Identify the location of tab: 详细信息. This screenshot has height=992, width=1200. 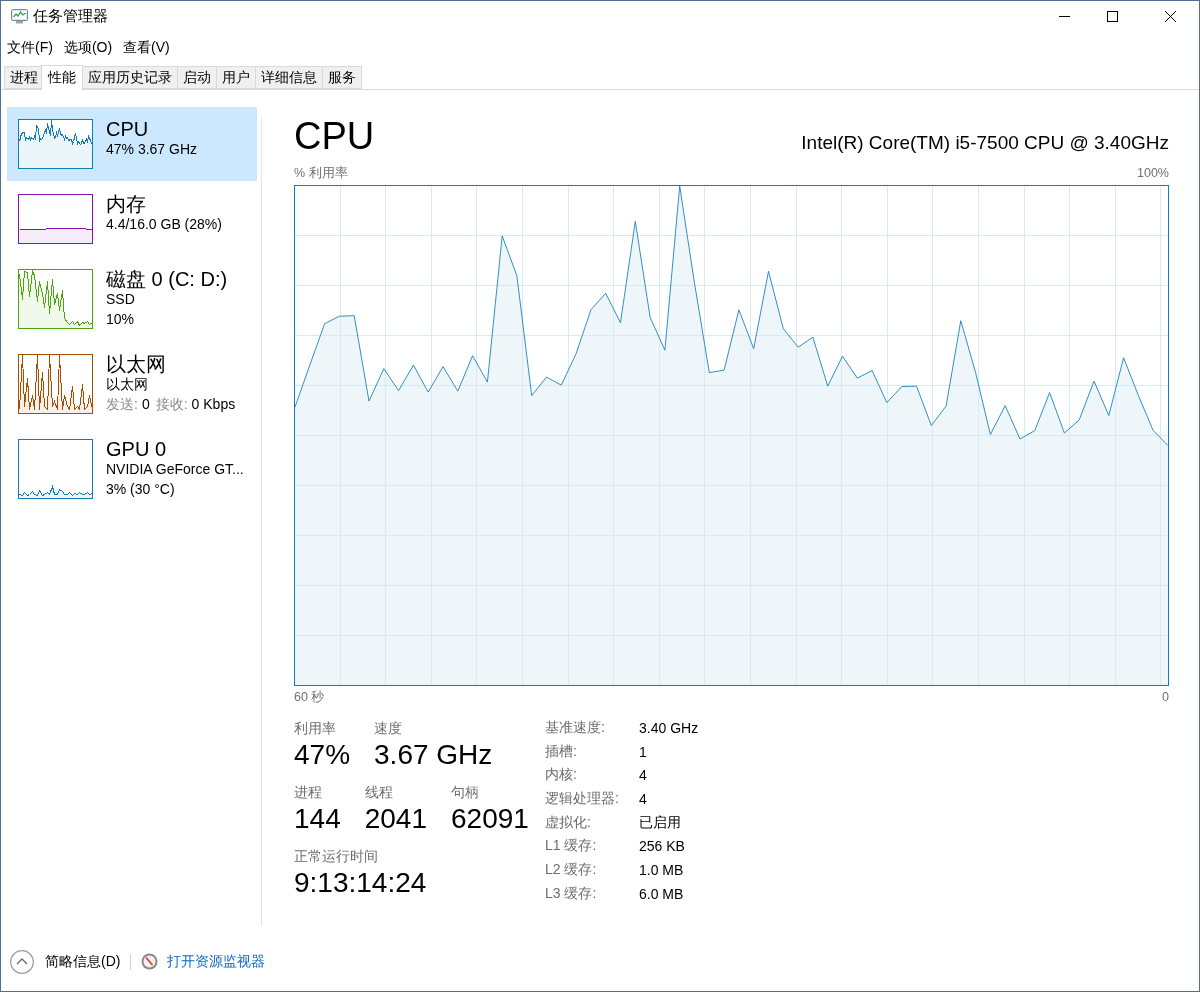
(289, 77).